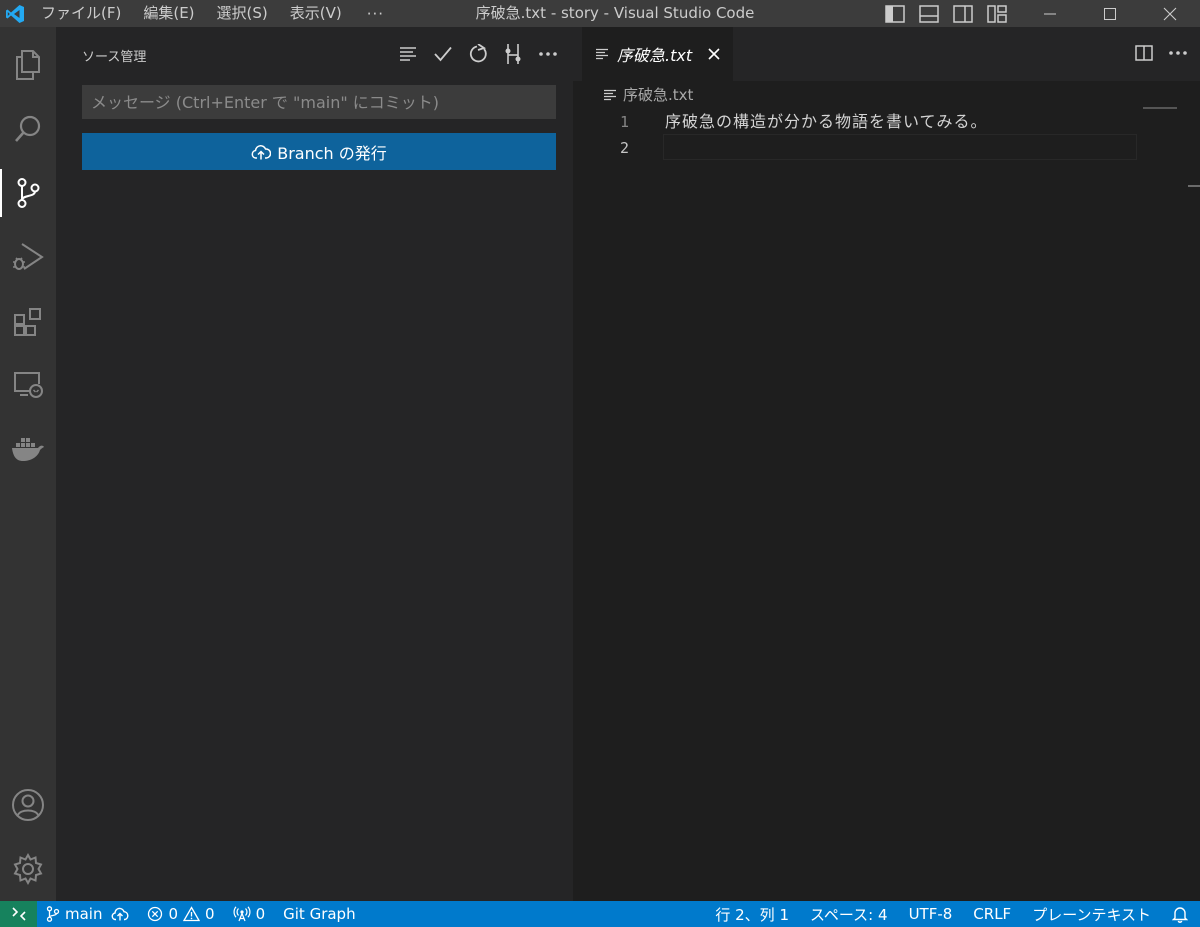 The height and width of the screenshot is (927, 1200). I want to click on activity-bar, so click(28, 464).